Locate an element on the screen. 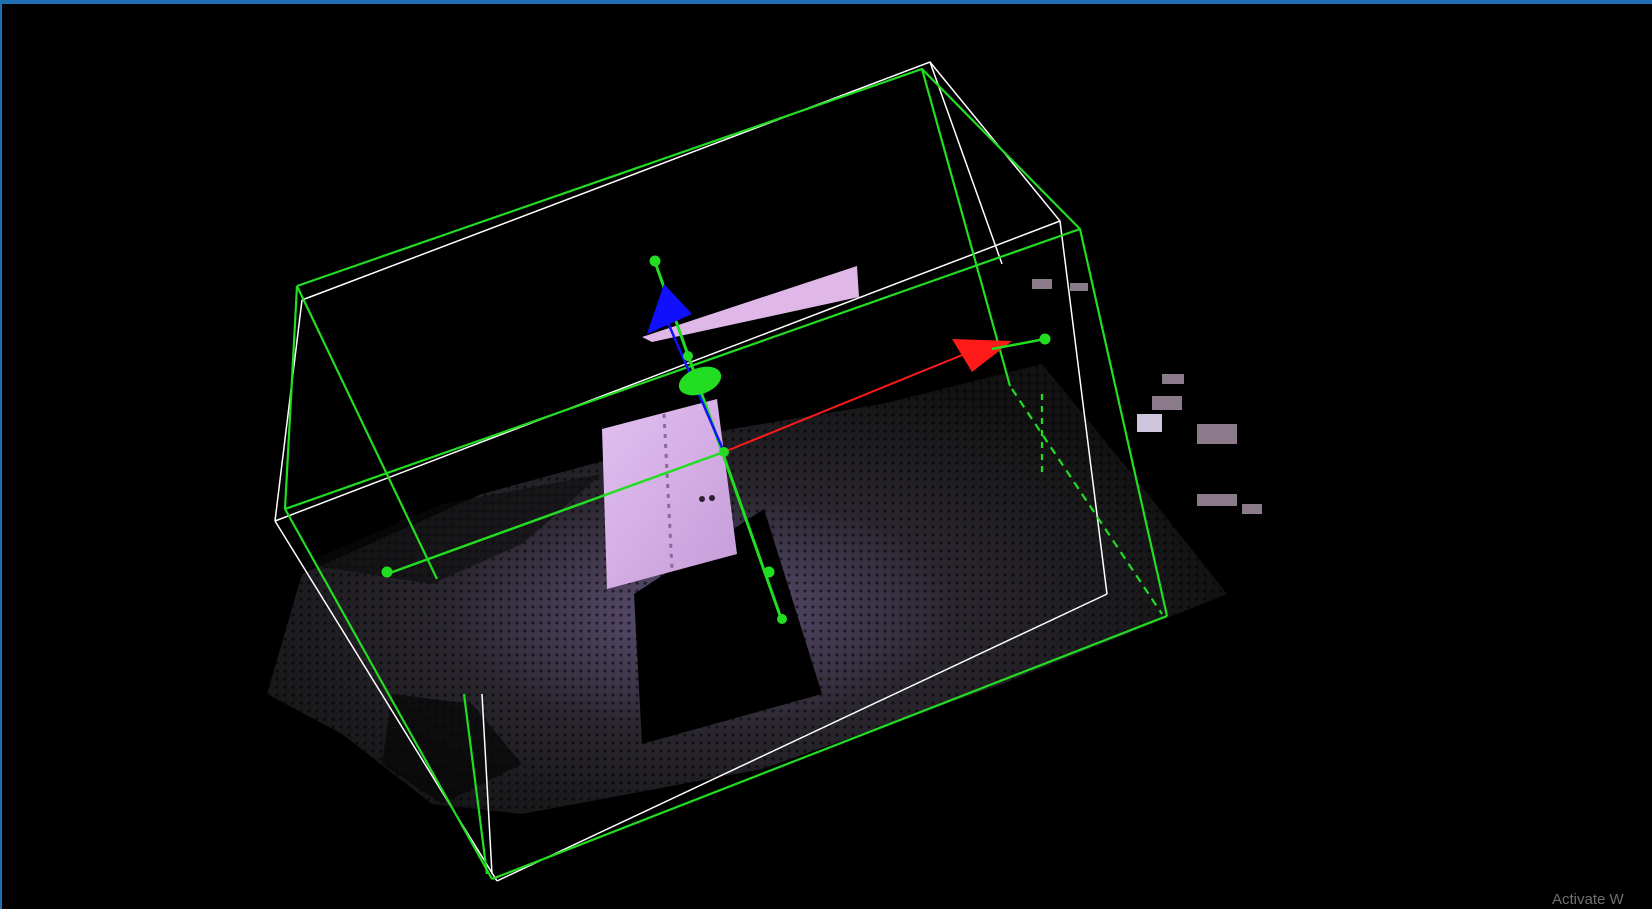  activate-windows-watermark: Activate W is located at coordinates (1588, 899).